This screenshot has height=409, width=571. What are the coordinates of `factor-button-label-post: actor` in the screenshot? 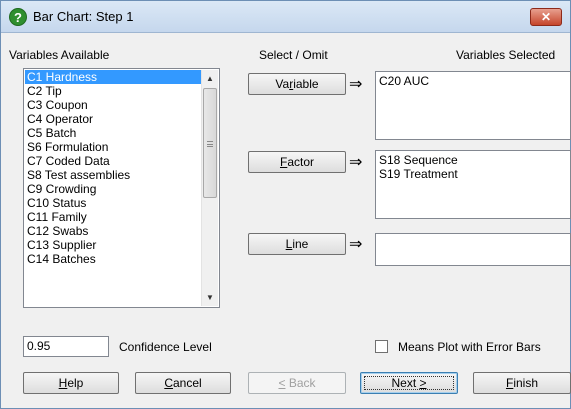 It's located at (301, 162).